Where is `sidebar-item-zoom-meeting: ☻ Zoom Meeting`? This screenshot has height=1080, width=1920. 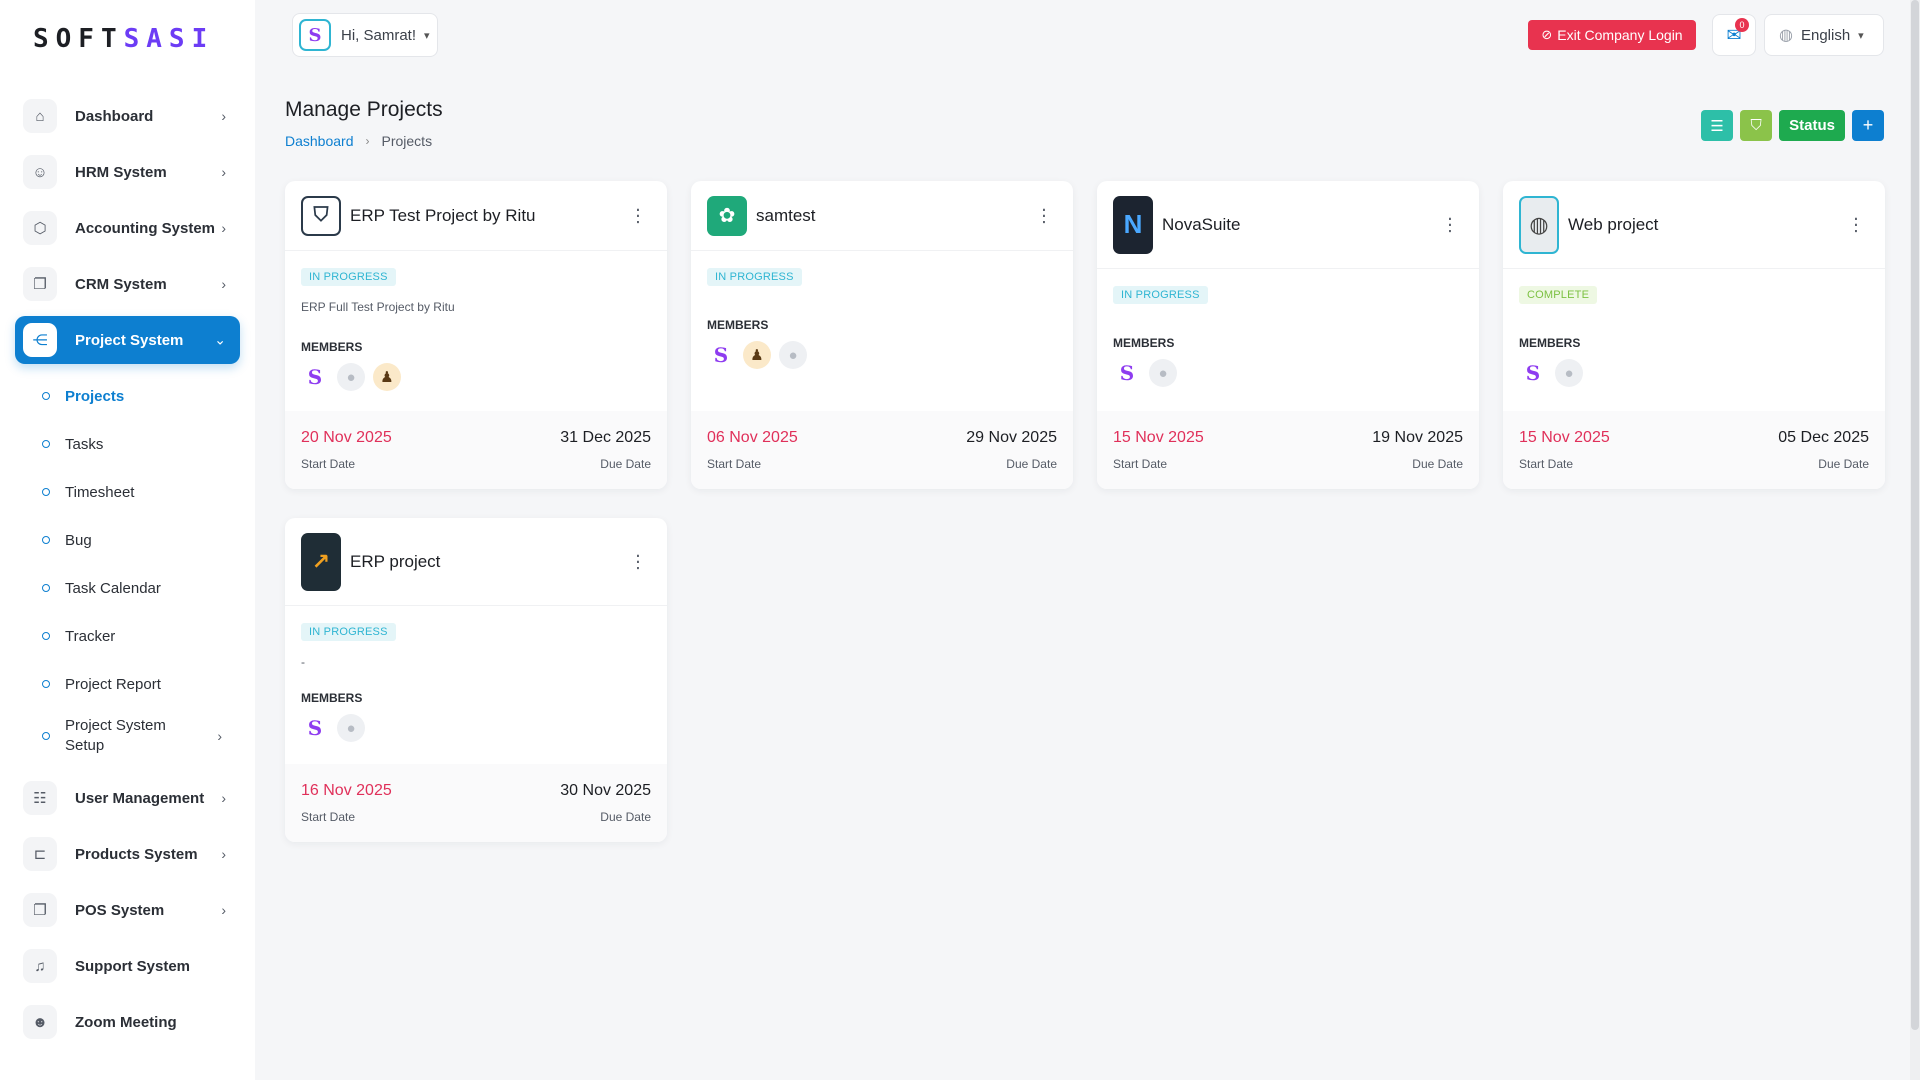 sidebar-item-zoom-meeting: ☻ Zoom Meeting is located at coordinates (127, 1022).